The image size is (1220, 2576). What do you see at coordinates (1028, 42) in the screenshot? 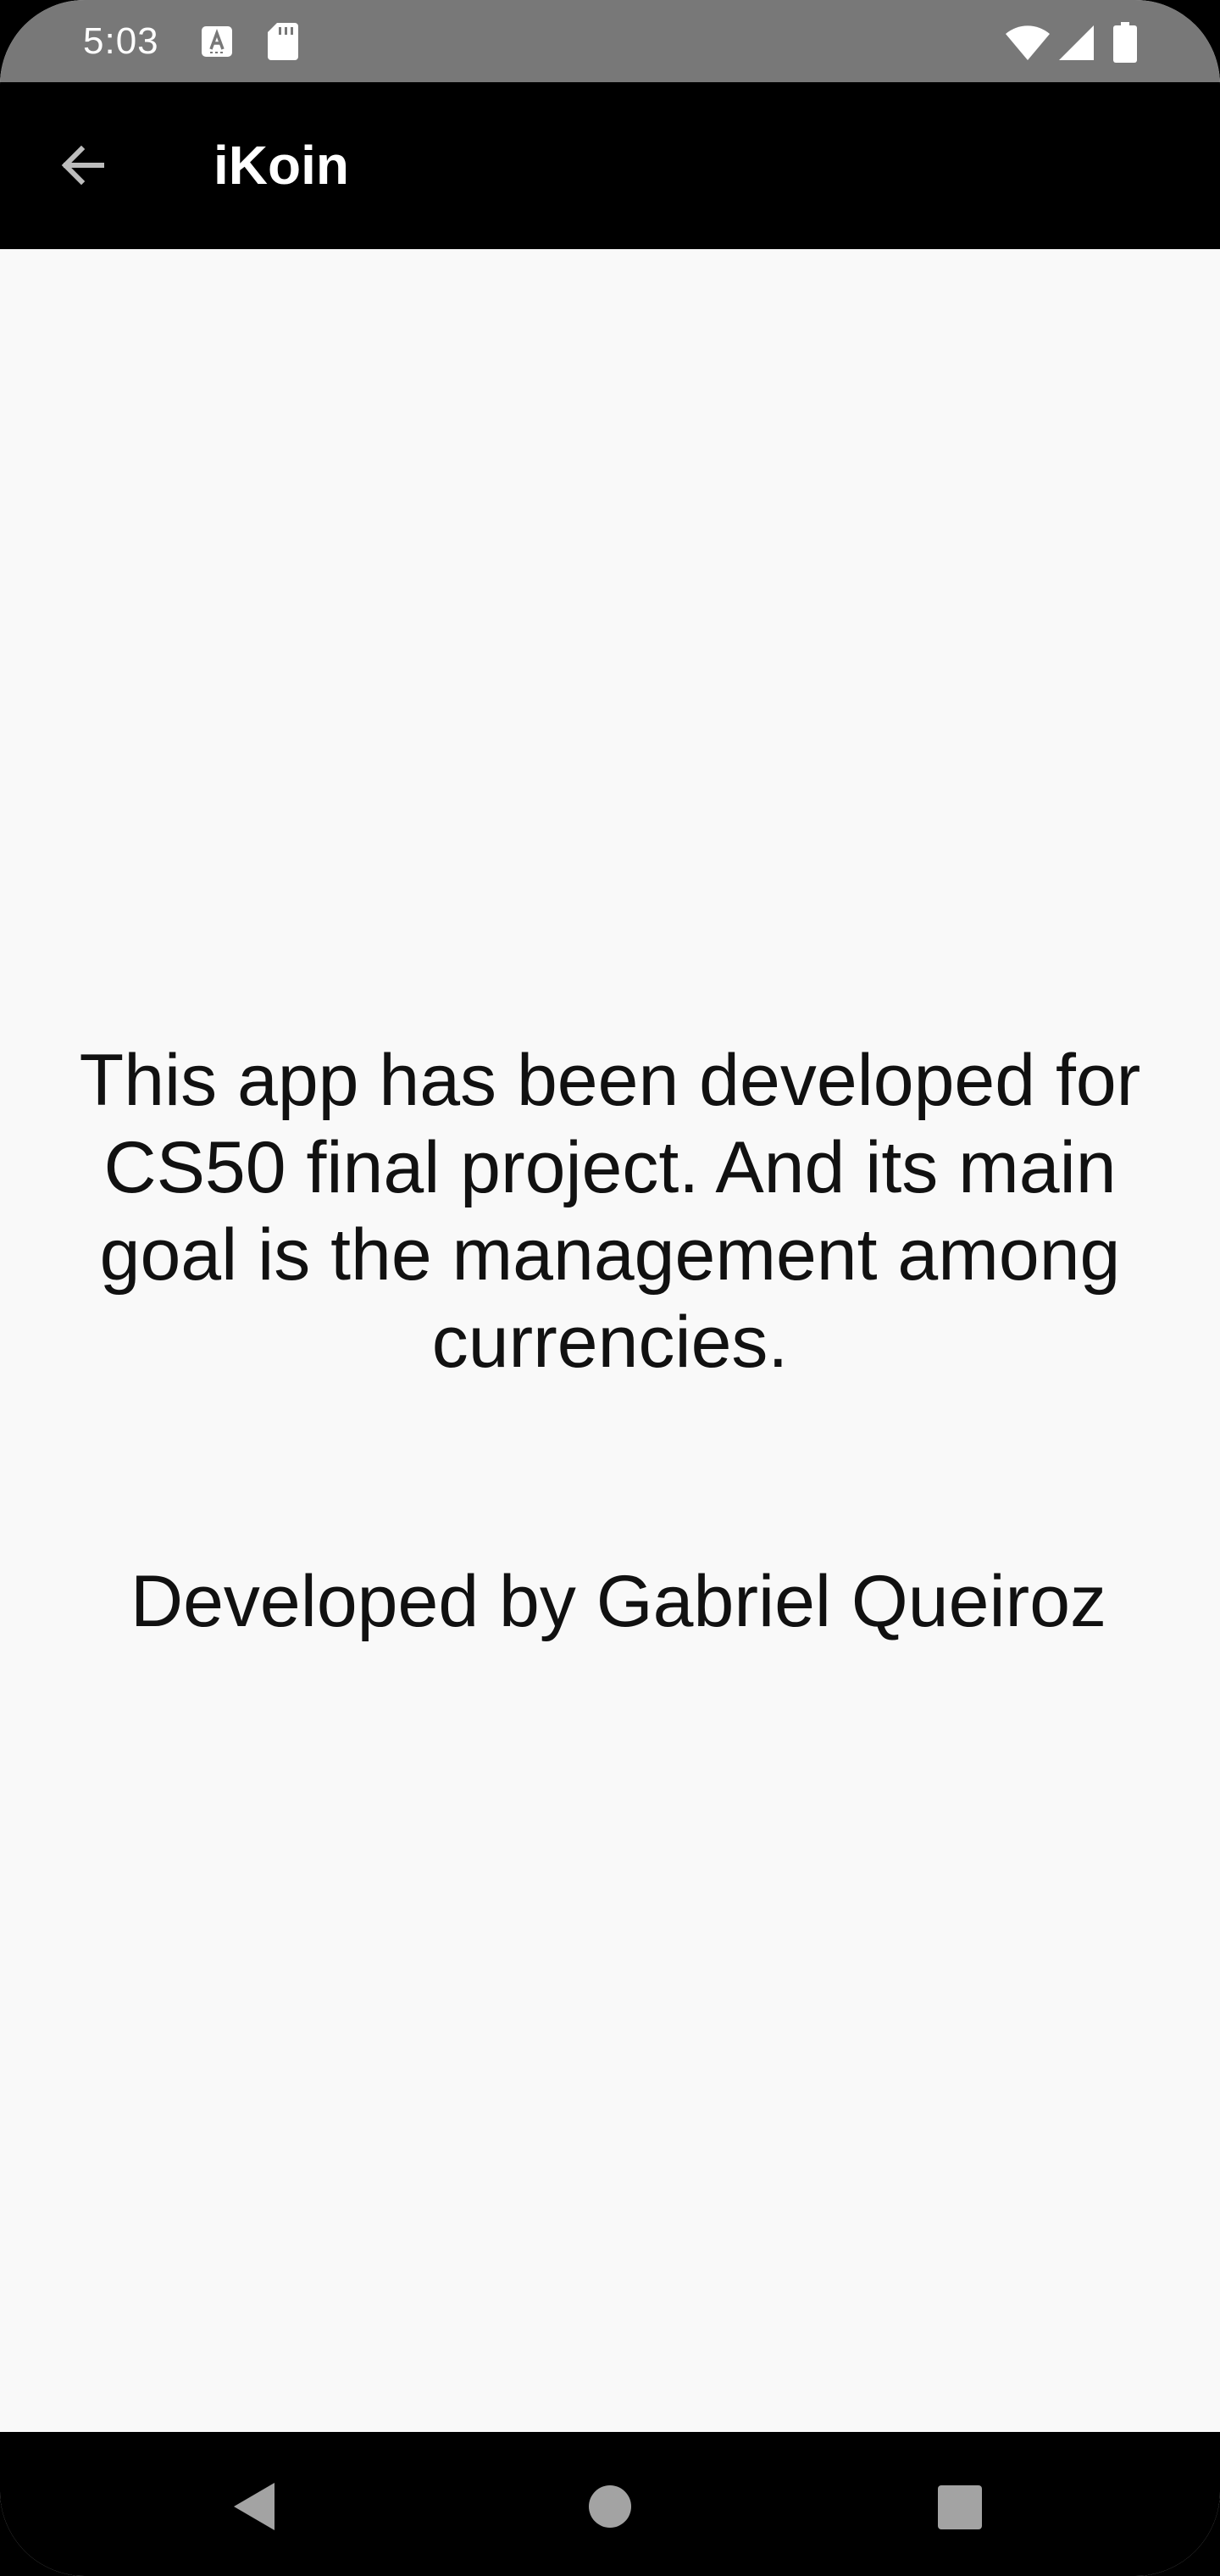
I see `wifi-icon` at bounding box center [1028, 42].